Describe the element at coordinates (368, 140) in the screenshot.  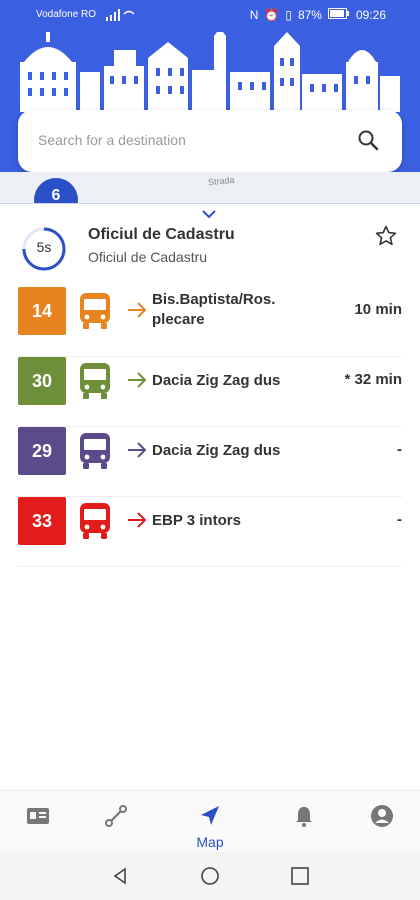
I see `search-icon` at that location.